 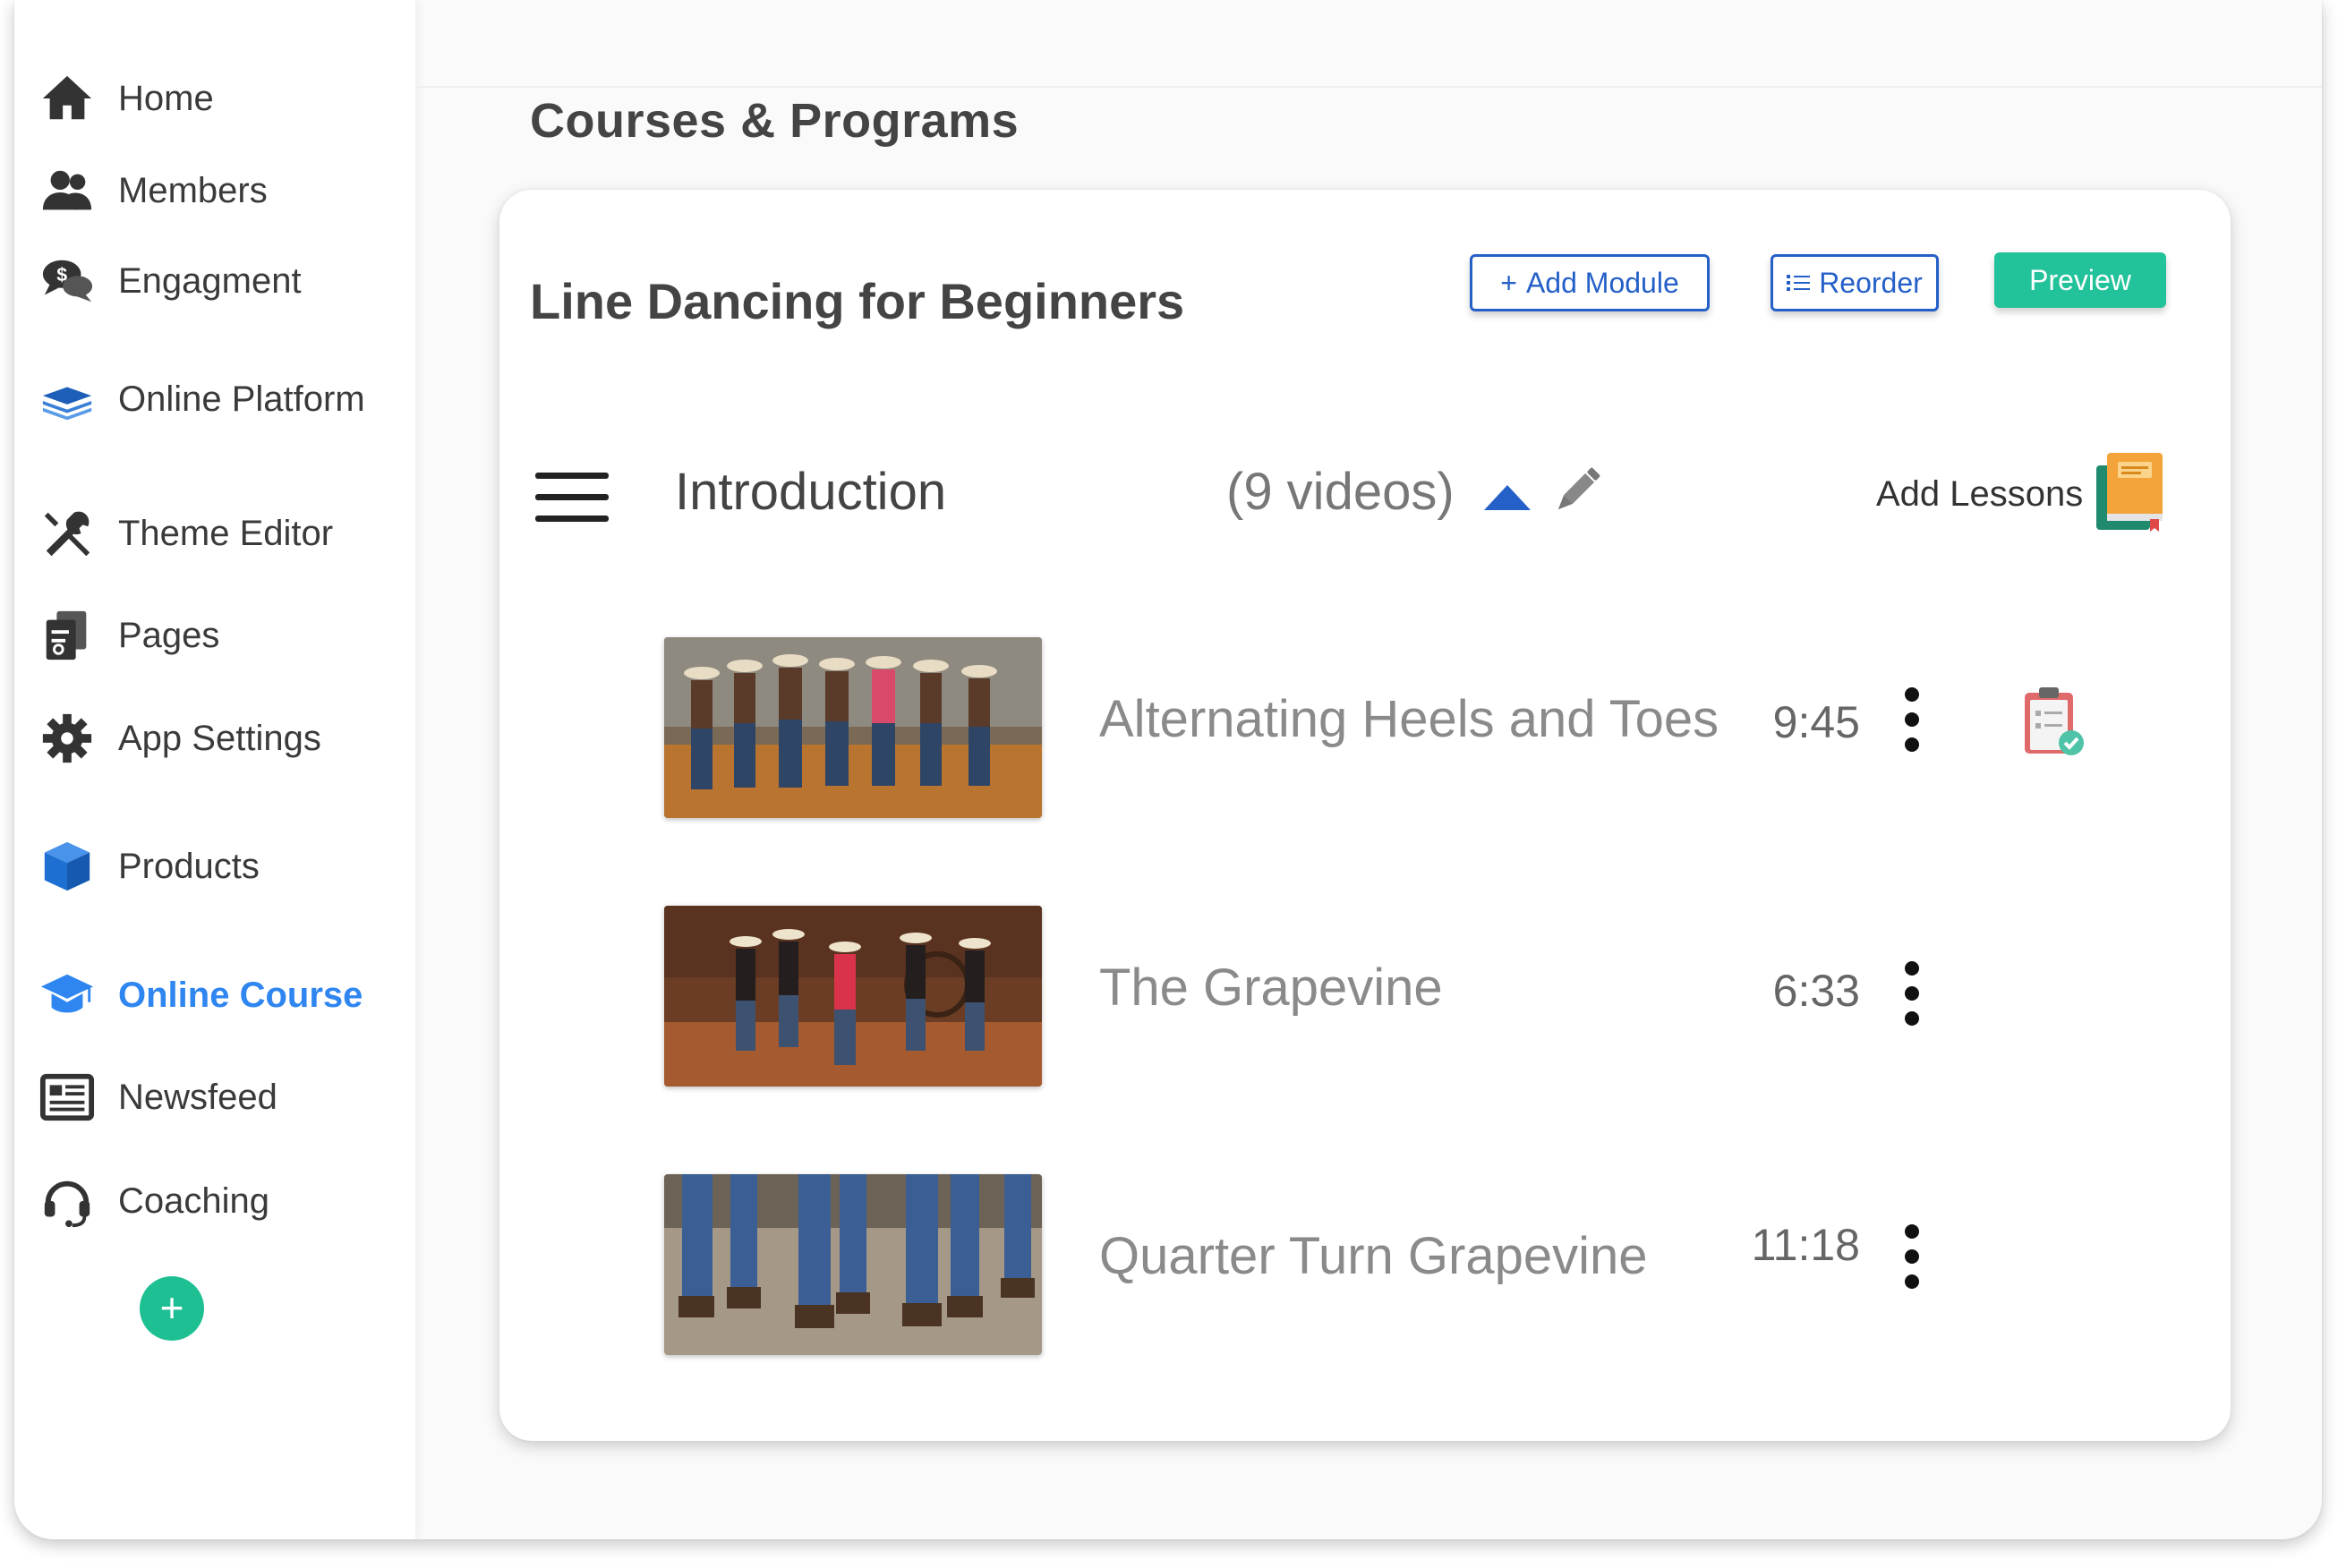 What do you see at coordinates (1871, 282) in the screenshot?
I see `reorder-label: Reorder` at bounding box center [1871, 282].